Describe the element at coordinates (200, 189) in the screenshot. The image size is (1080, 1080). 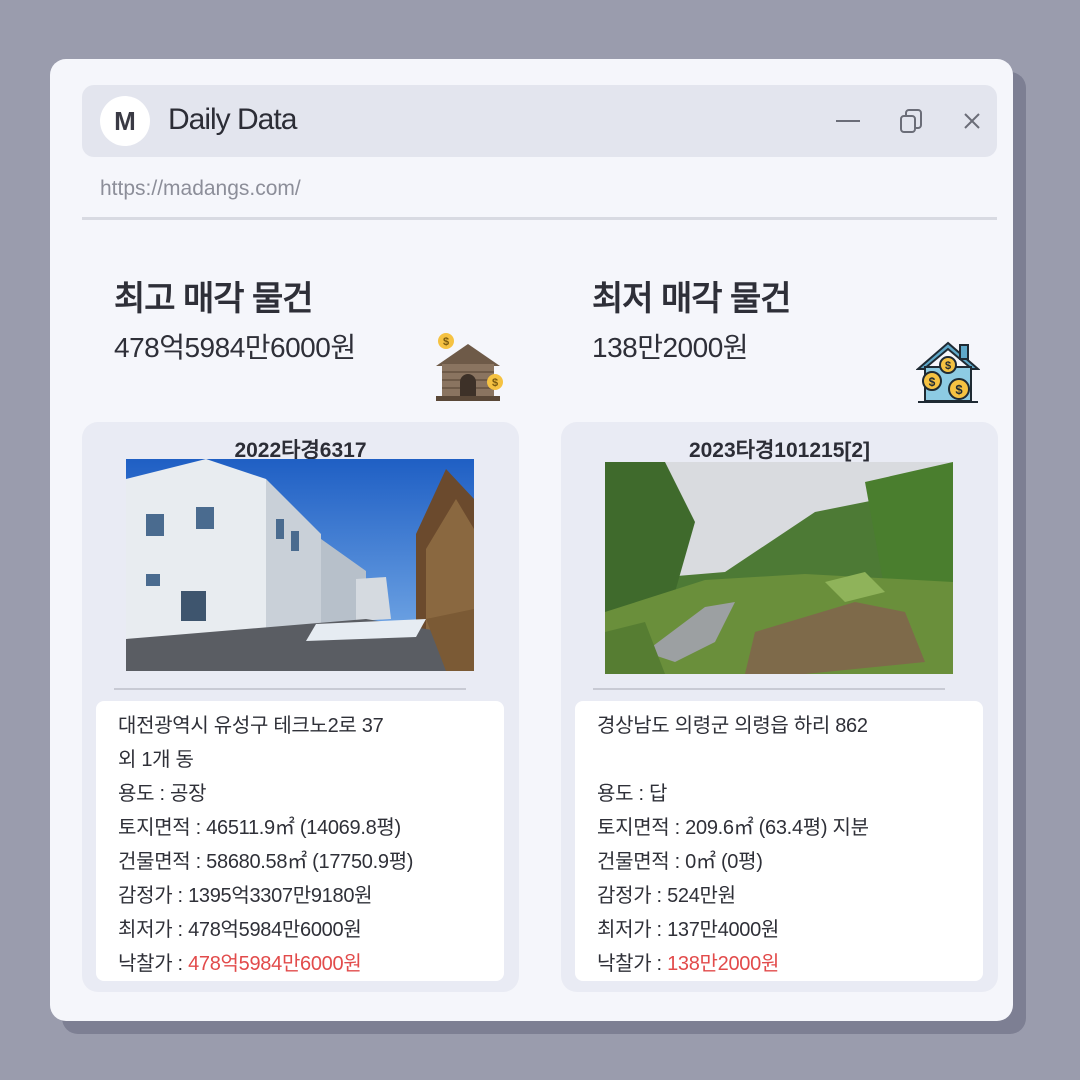
I see `url-text: https://madangs.com/` at that location.